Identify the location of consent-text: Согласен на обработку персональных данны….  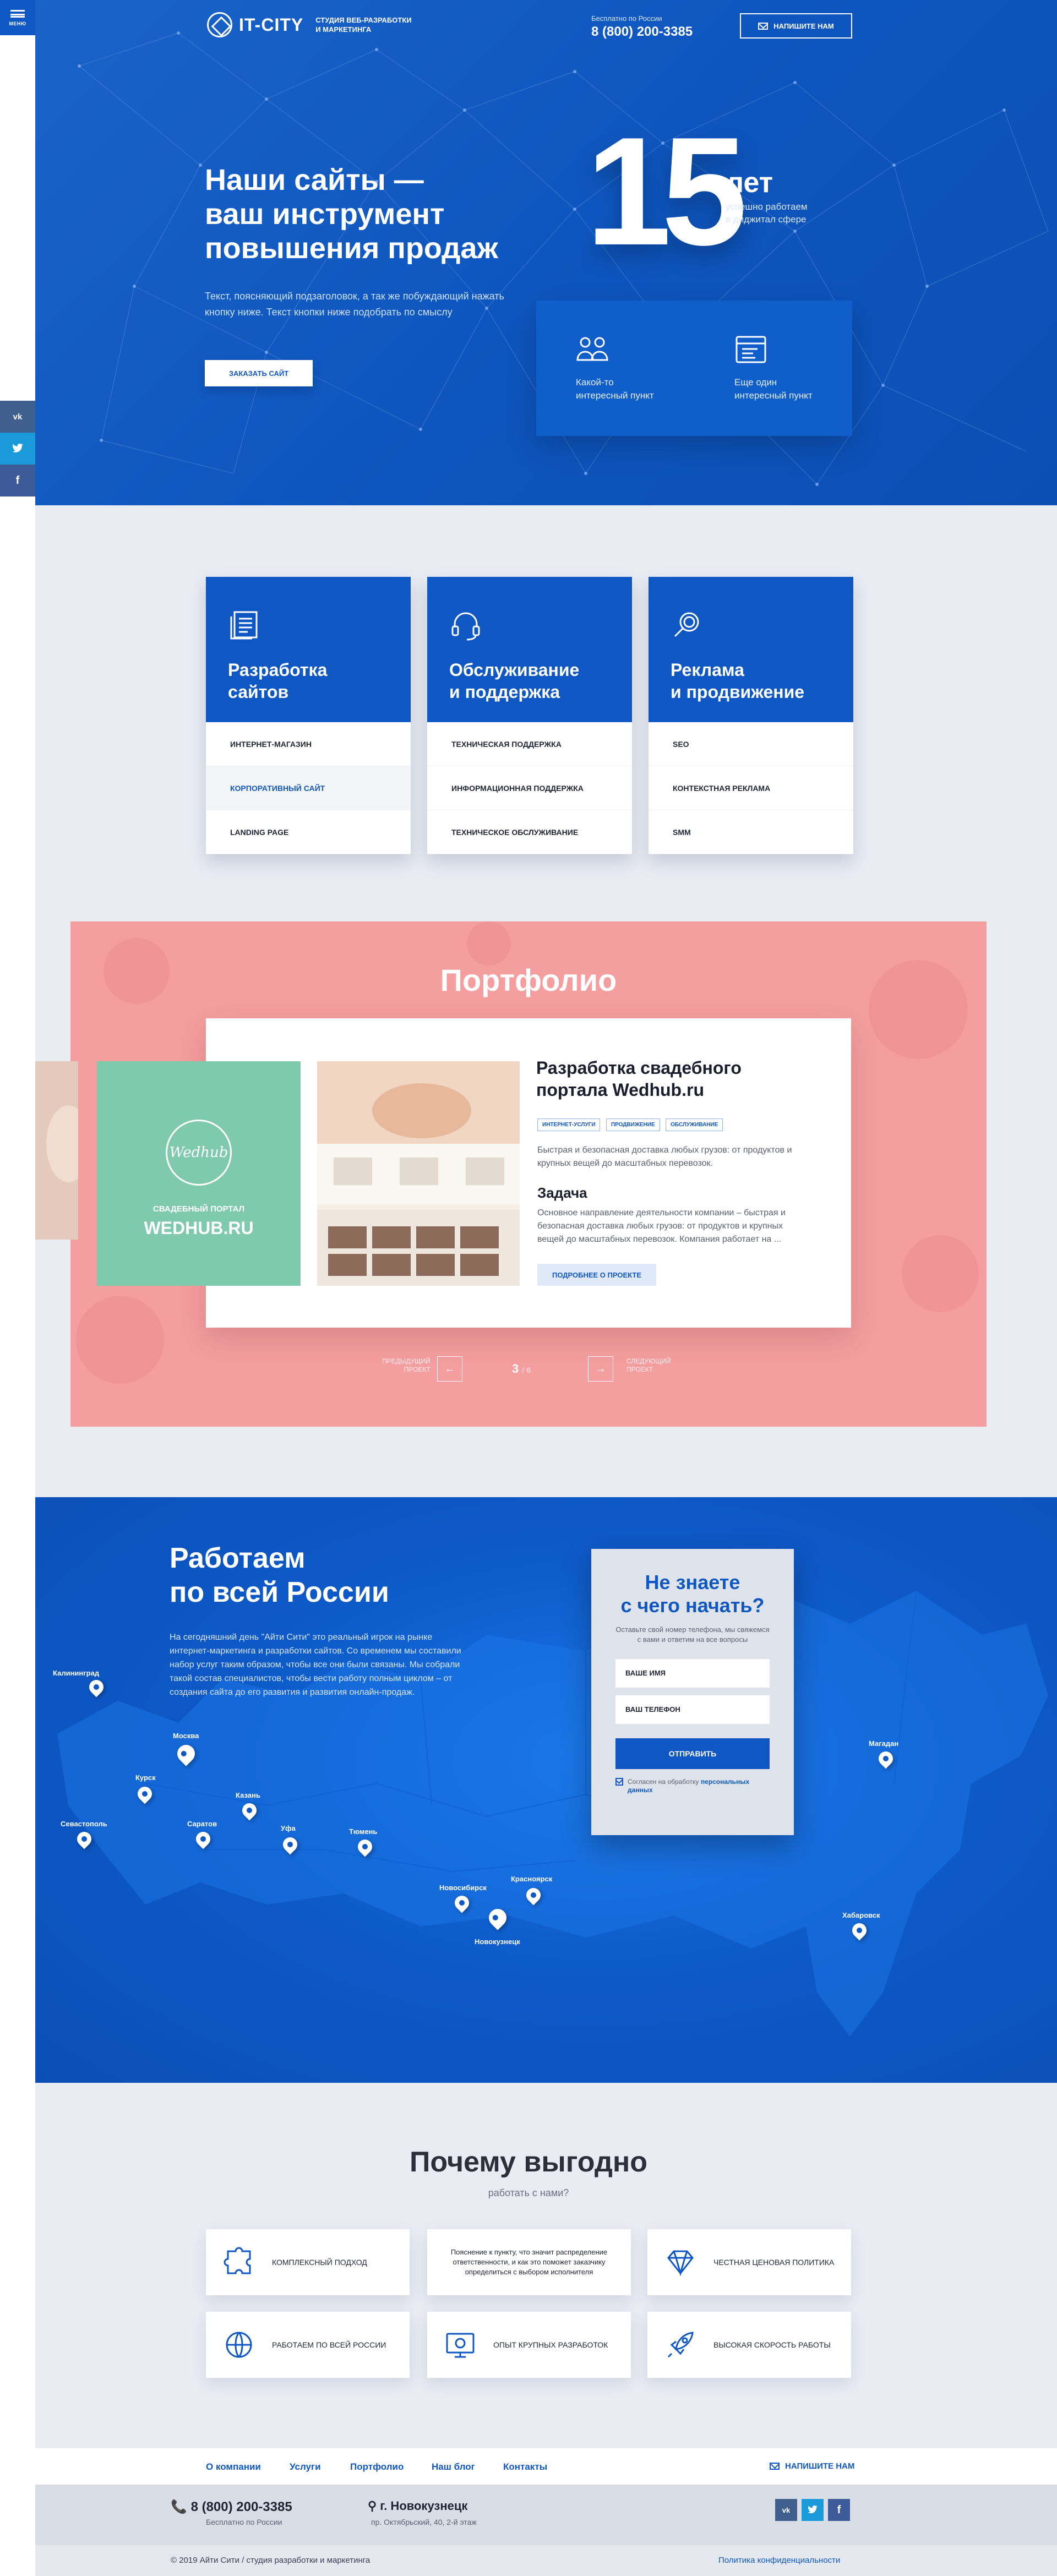
(689, 1786).